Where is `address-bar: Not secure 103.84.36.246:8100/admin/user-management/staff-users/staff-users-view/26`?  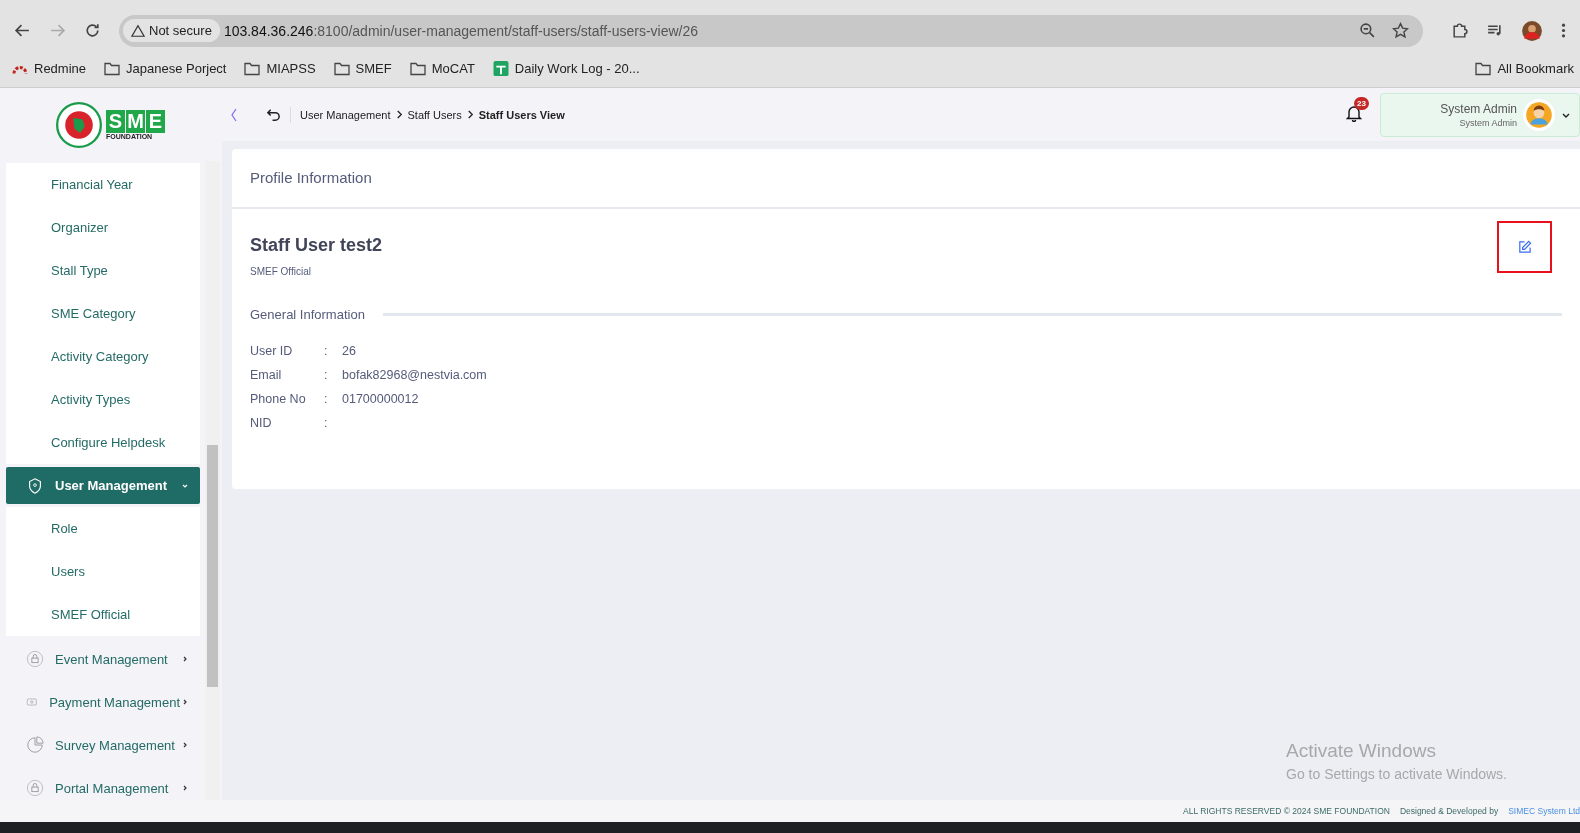
address-bar: Not secure 103.84.36.246:8100/admin/user-management/staff-users/staff-users-view/26 is located at coordinates (771, 30).